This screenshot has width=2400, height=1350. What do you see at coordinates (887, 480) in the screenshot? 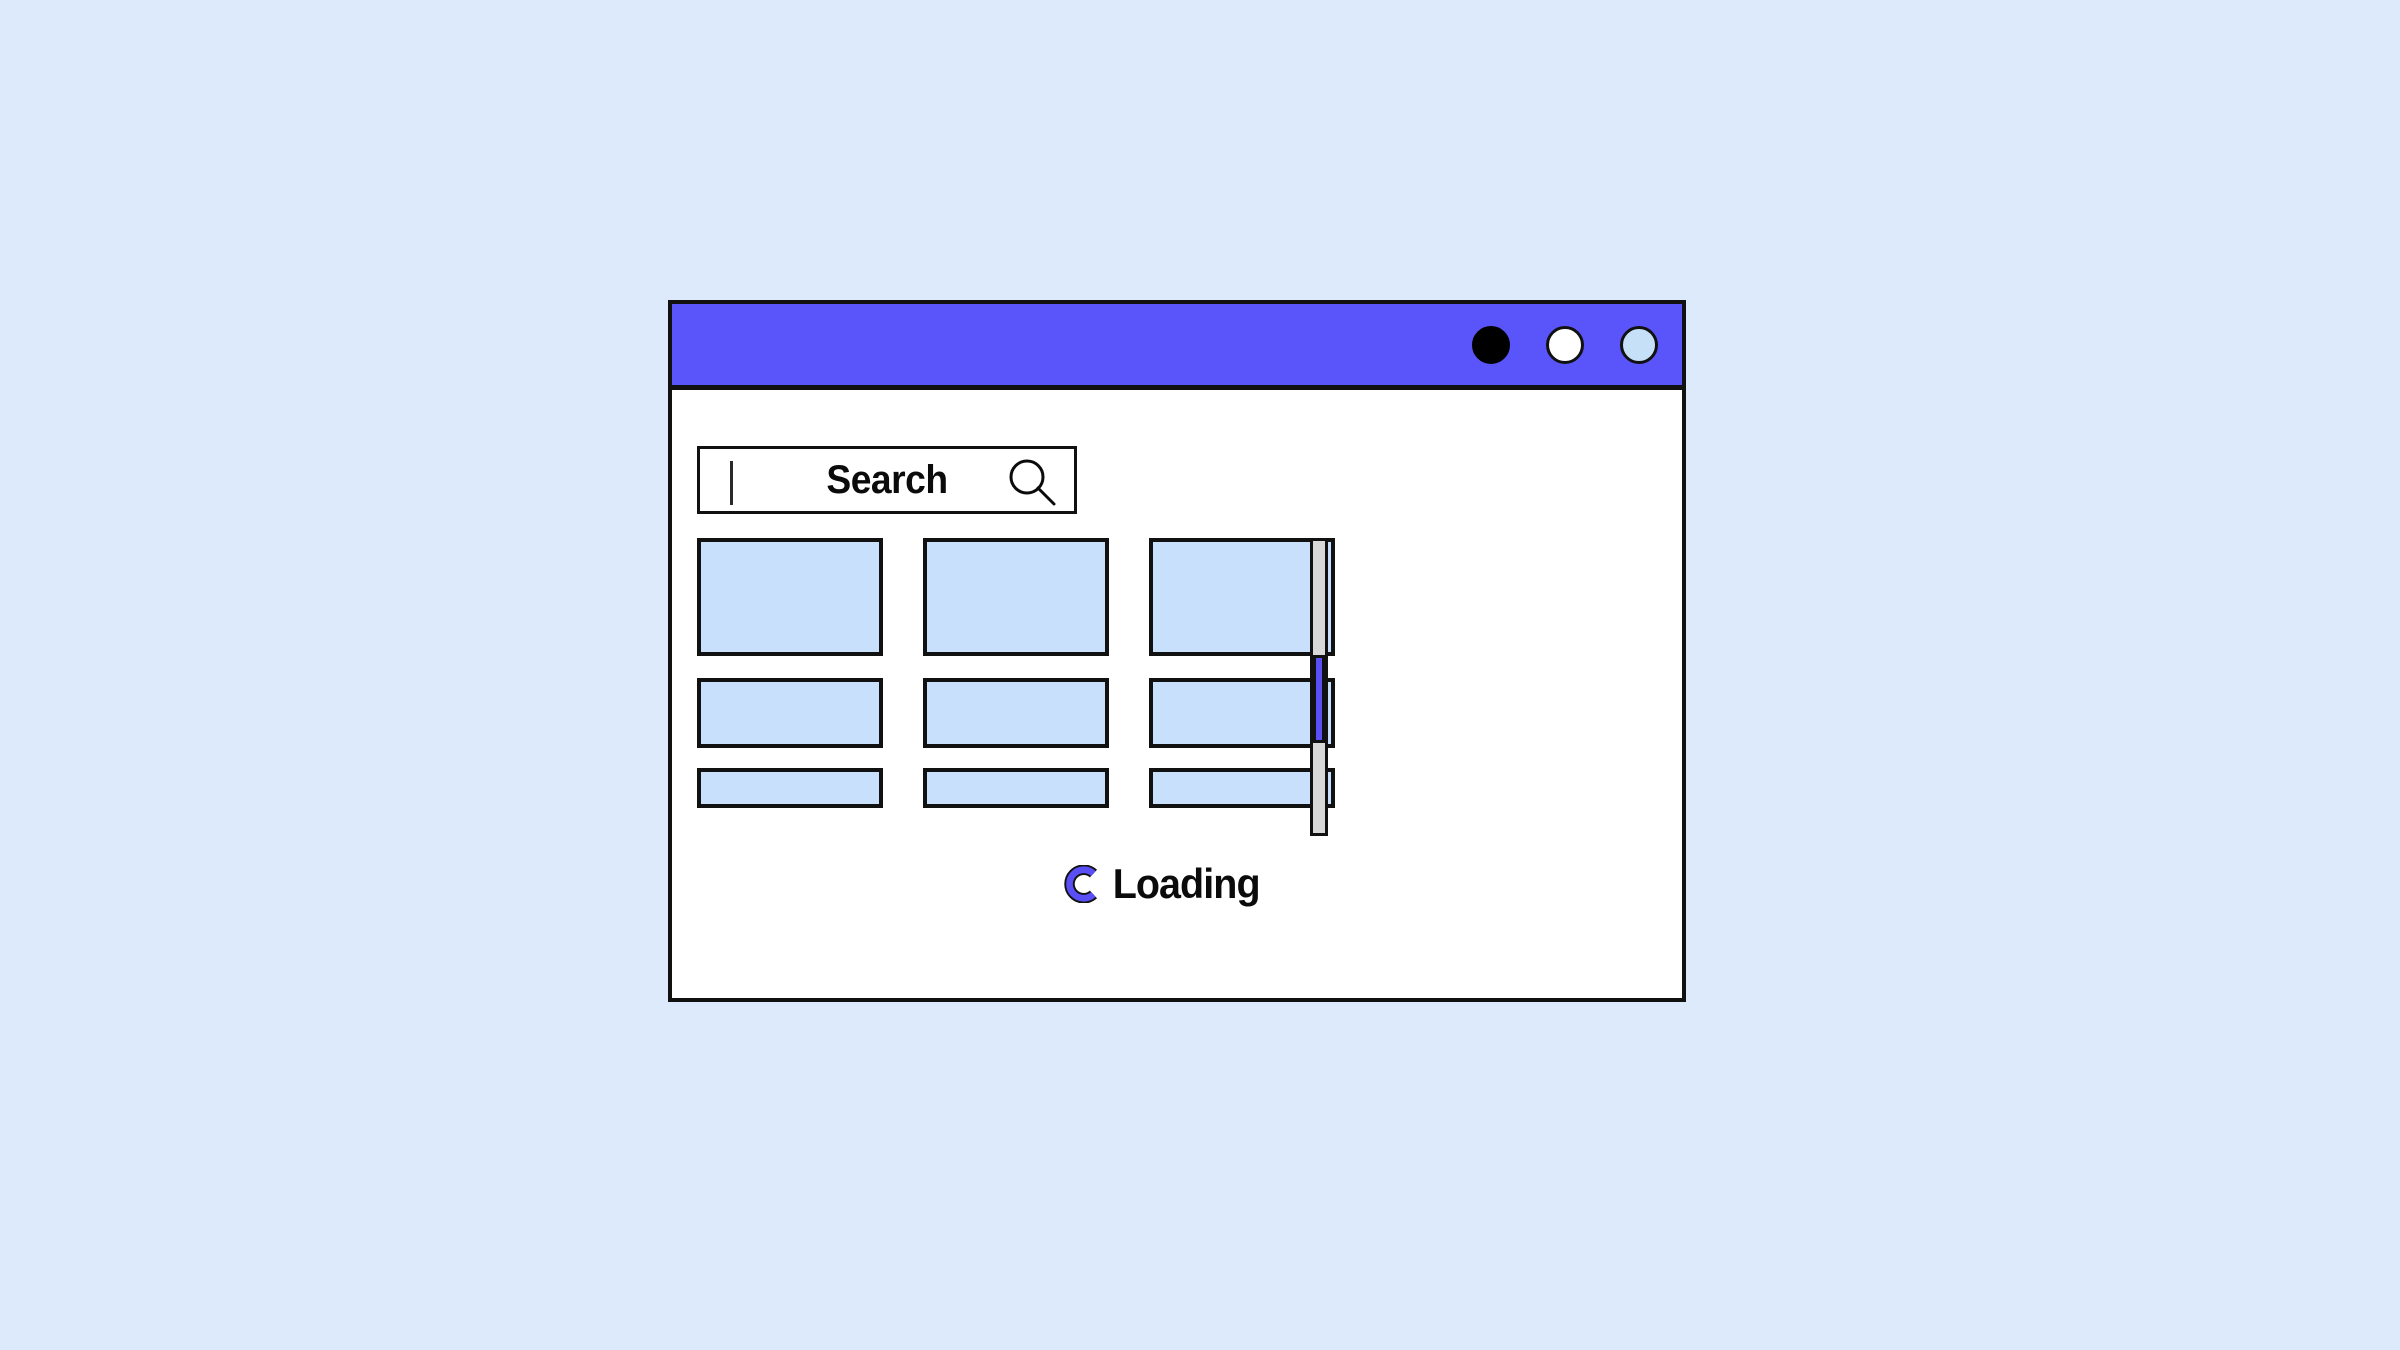
I see `search-bar: Search` at bounding box center [887, 480].